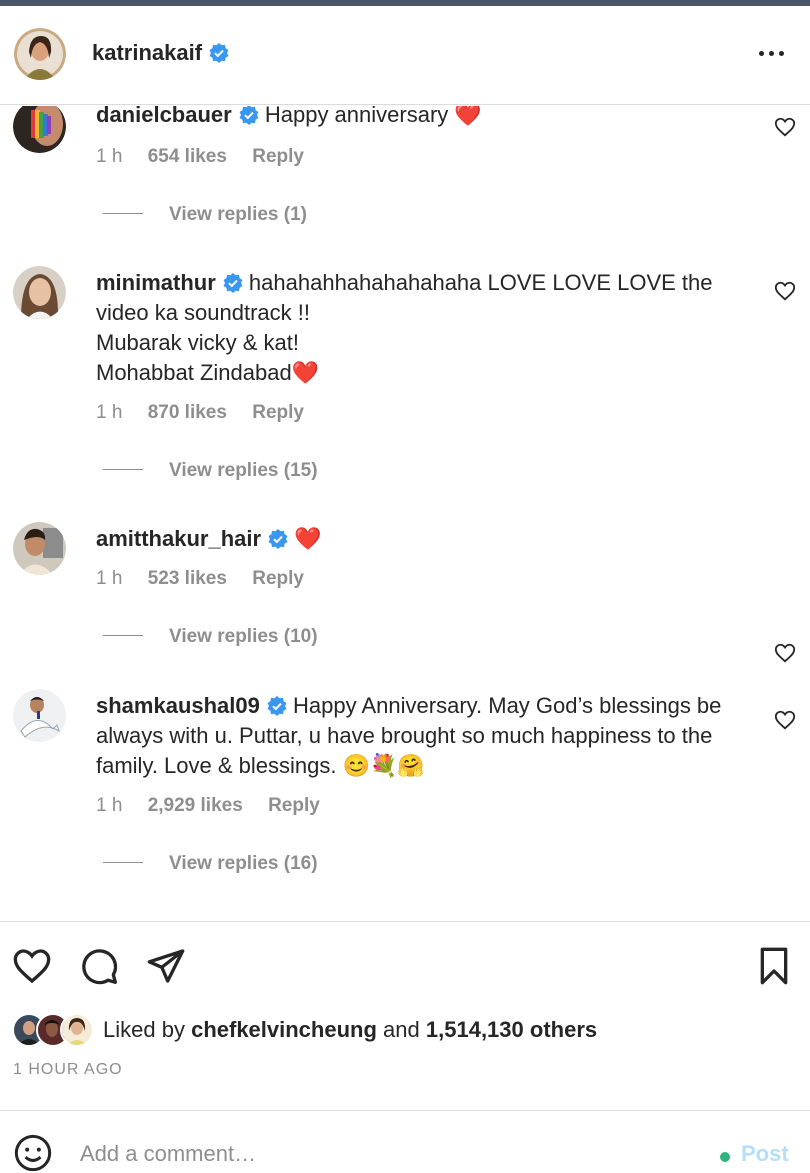  Describe the element at coordinates (284, 1029) in the screenshot. I see `liked-by-user: chefkelvincheung` at that location.